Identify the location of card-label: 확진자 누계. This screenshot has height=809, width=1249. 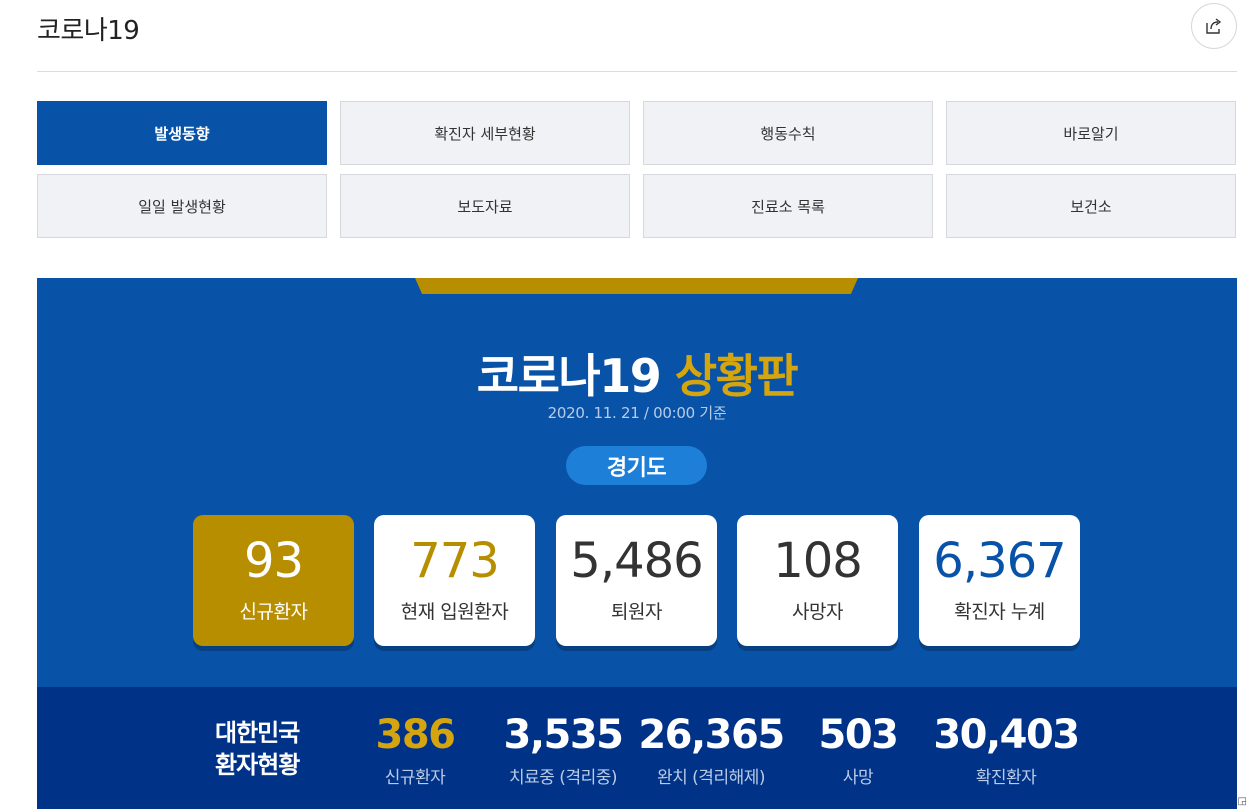
(999, 612).